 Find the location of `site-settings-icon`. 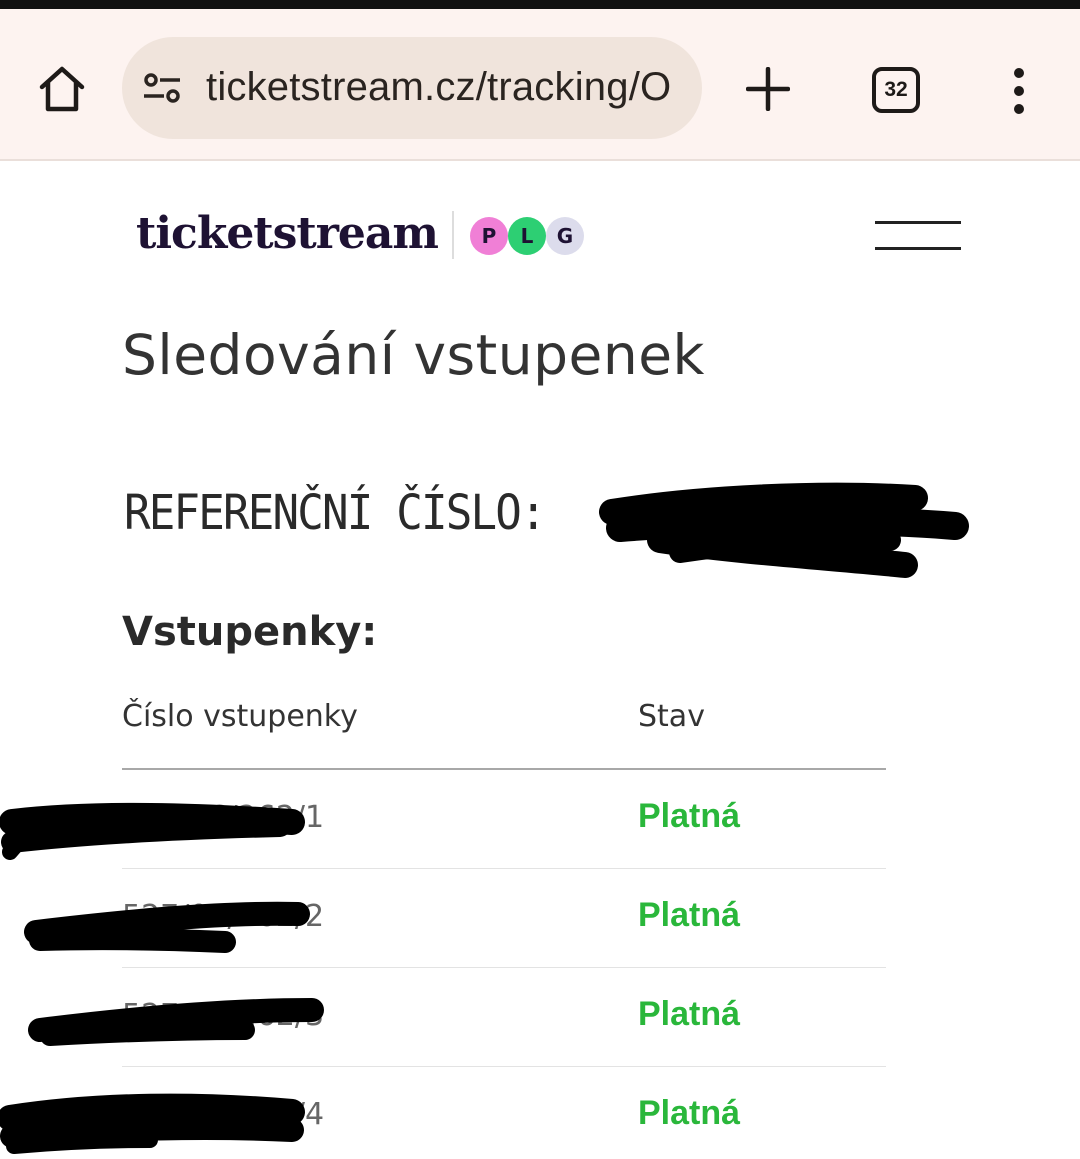

site-settings-icon is located at coordinates (162, 88).